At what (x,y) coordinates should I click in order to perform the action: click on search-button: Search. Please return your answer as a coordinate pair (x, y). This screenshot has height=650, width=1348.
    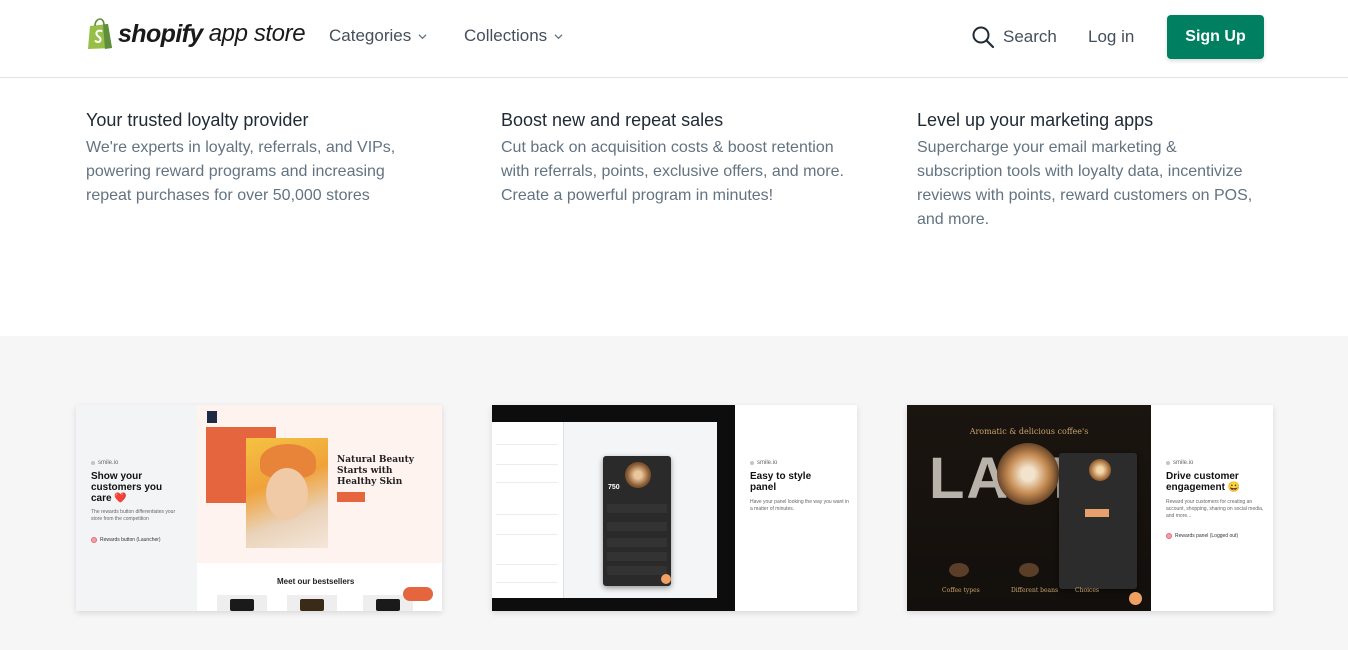
    Looking at the image, I should click on (1014, 37).